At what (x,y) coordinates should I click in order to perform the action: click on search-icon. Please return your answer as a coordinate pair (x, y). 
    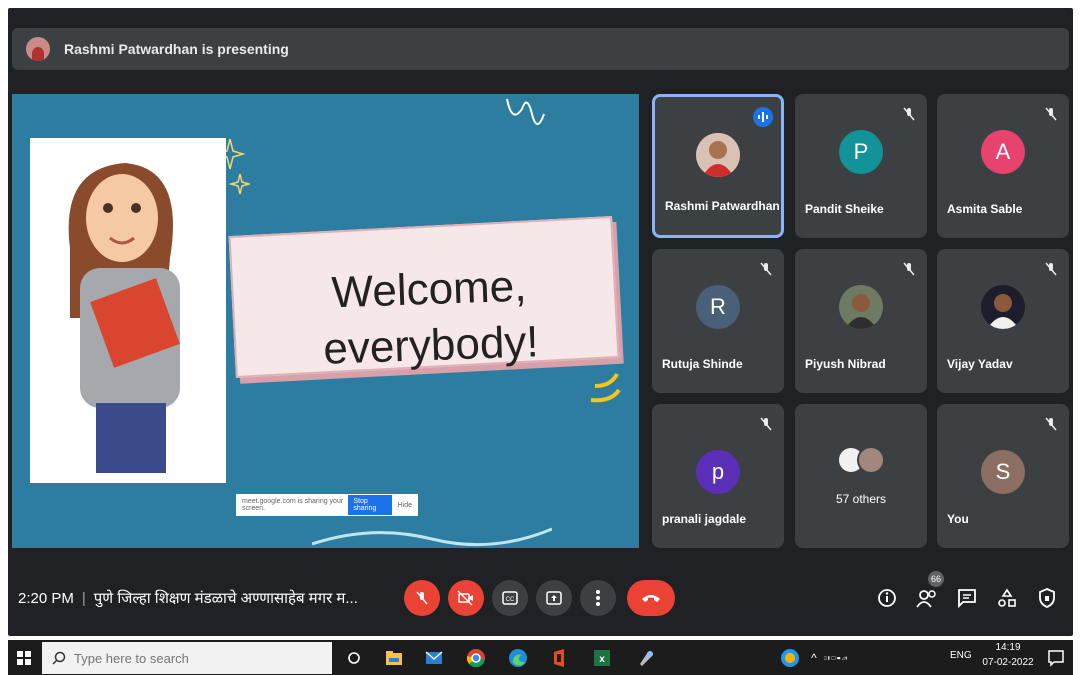
    Looking at the image, I should click on (59, 658).